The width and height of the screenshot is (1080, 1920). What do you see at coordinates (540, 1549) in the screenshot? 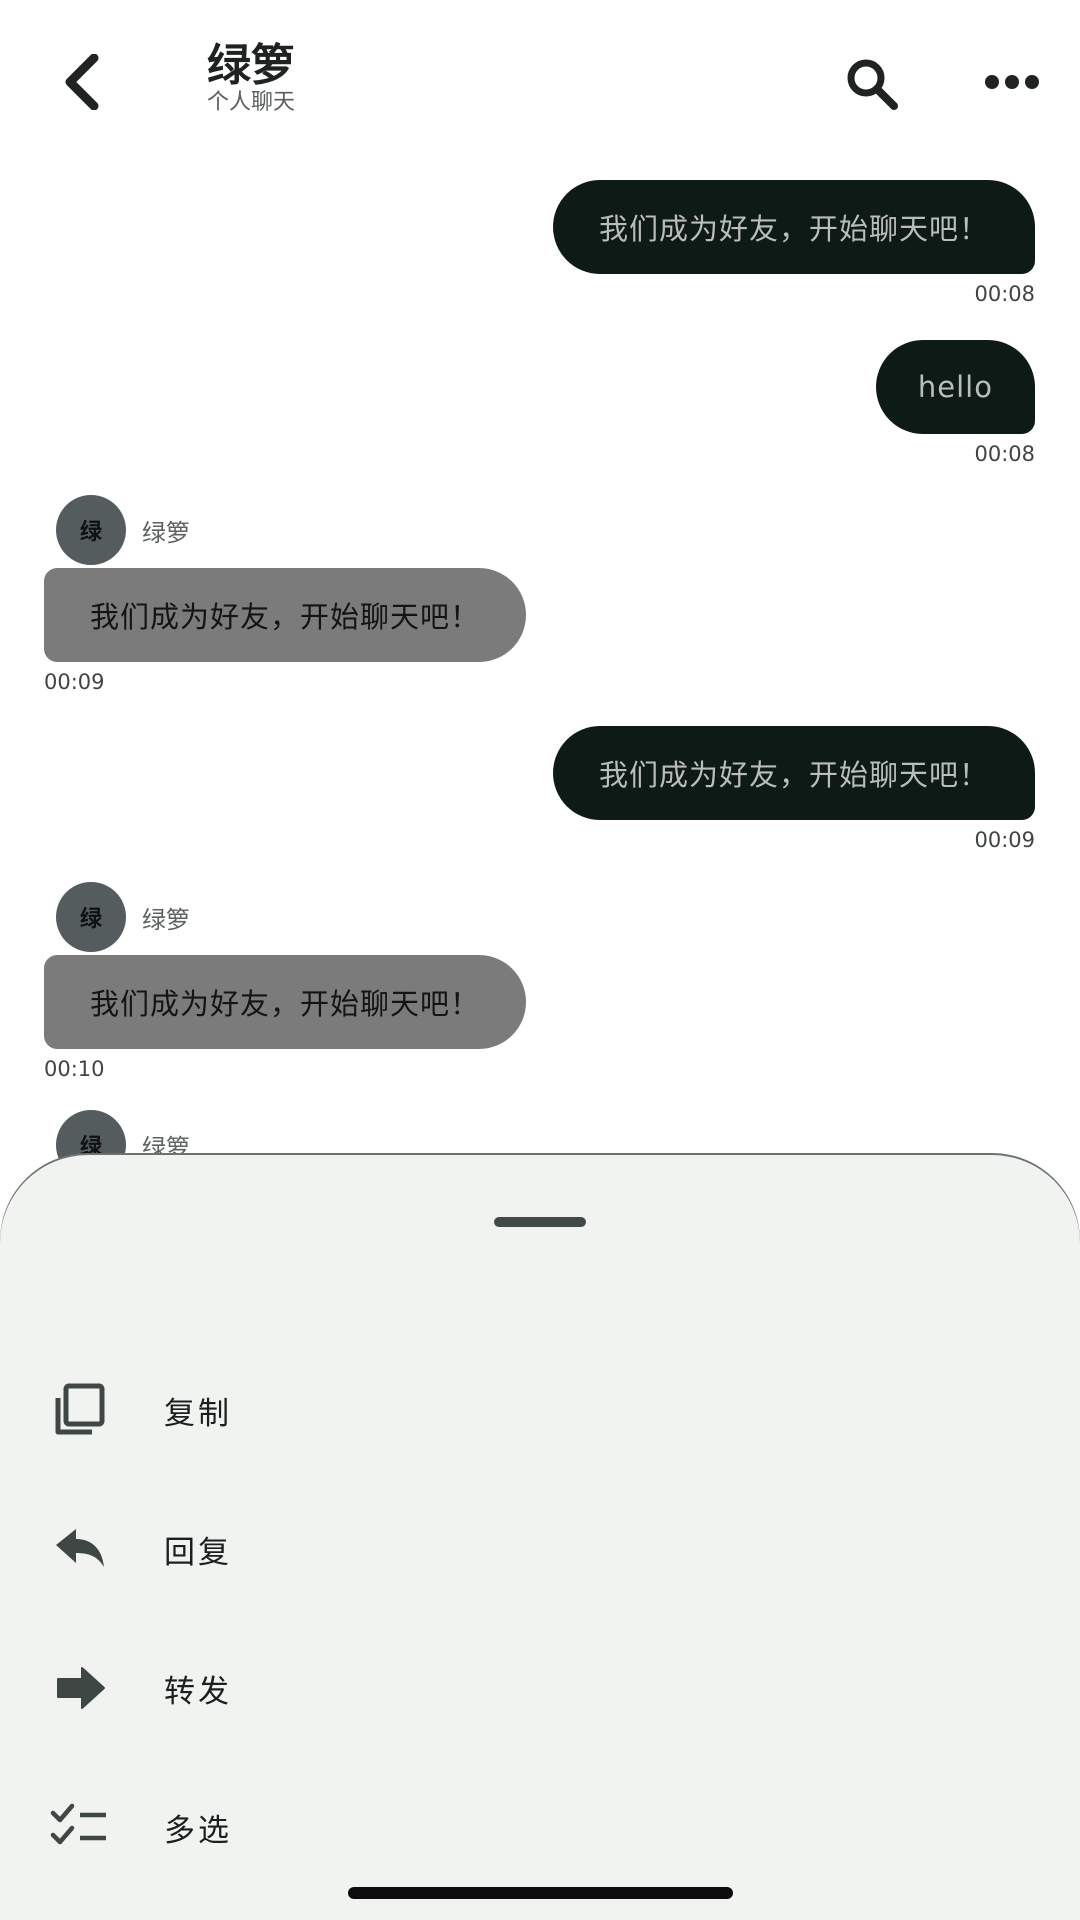
I see `menu-item-reply: 回复` at bounding box center [540, 1549].